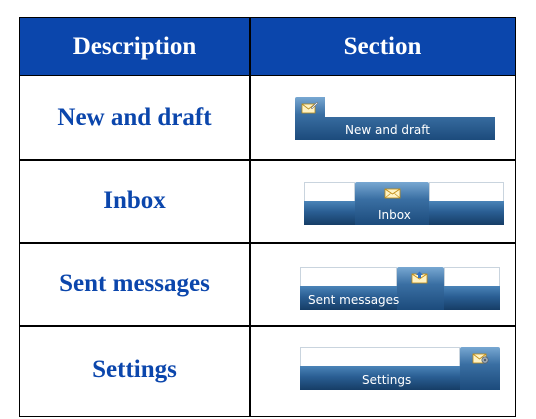 This screenshot has height=419, width=536. I want to click on settings-envelope-icon, so click(480, 358).